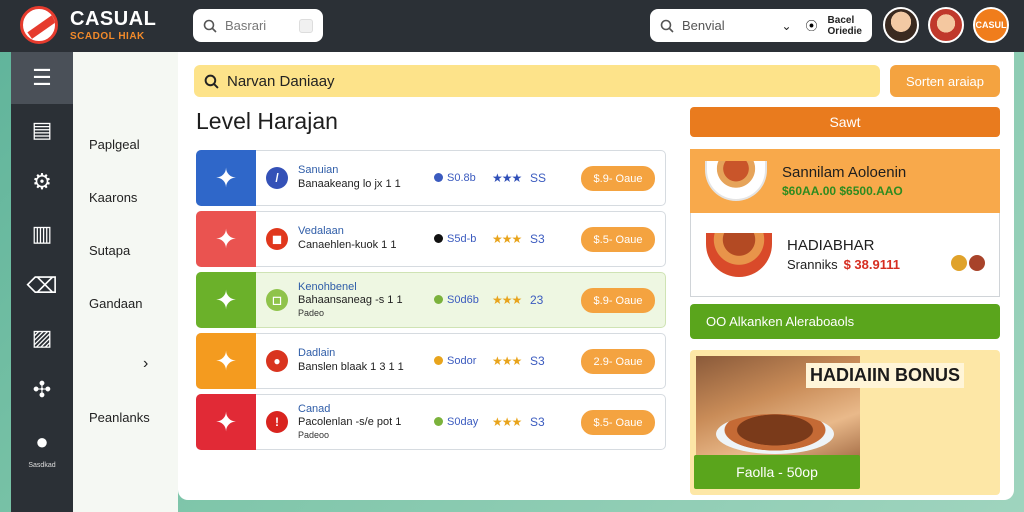 The image size is (1024, 512). I want to click on product-card: HADIABHAR Sranniks $ 38.9111, so click(845, 255).